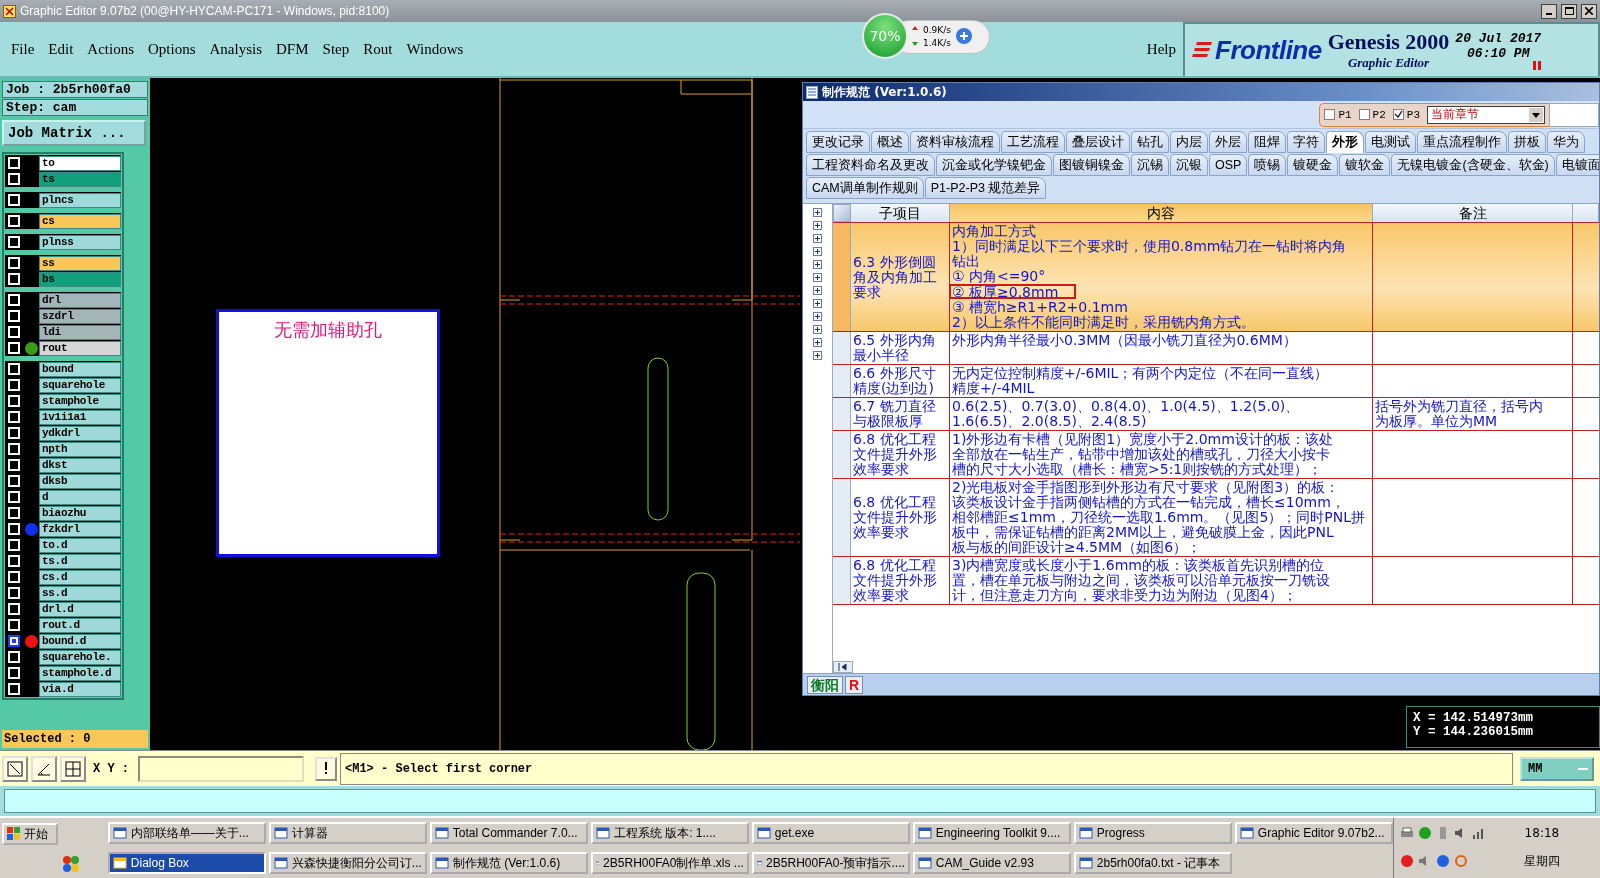  I want to click on layer-name: ss, so click(80, 263).